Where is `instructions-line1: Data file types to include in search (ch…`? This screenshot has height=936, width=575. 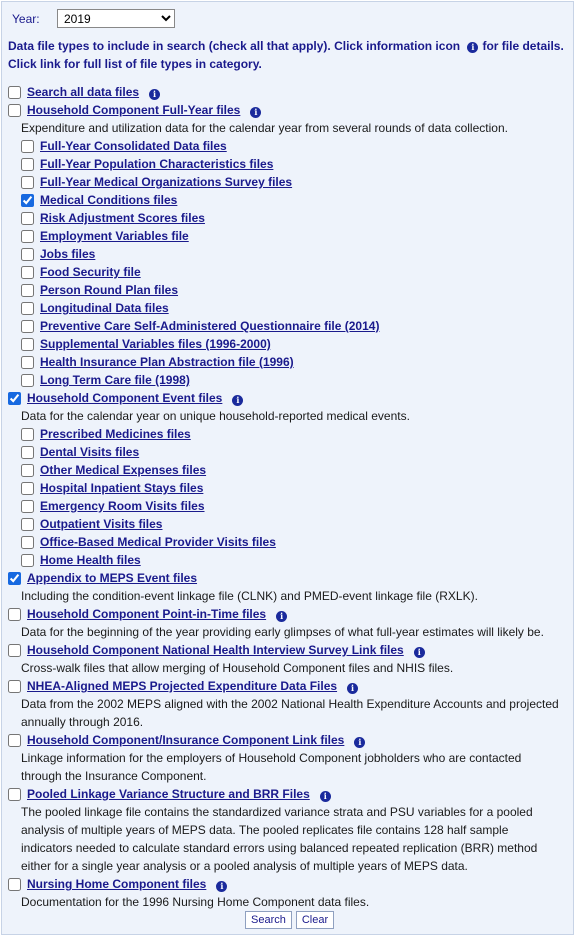 instructions-line1: Data file types to include in search (ch… is located at coordinates (234, 46).